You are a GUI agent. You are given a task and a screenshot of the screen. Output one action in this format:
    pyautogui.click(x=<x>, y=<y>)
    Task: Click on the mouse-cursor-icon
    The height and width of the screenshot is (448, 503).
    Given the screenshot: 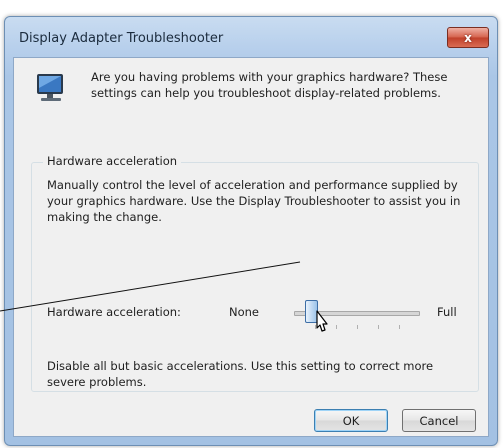 What is the action you would take?
    pyautogui.click(x=322, y=321)
    